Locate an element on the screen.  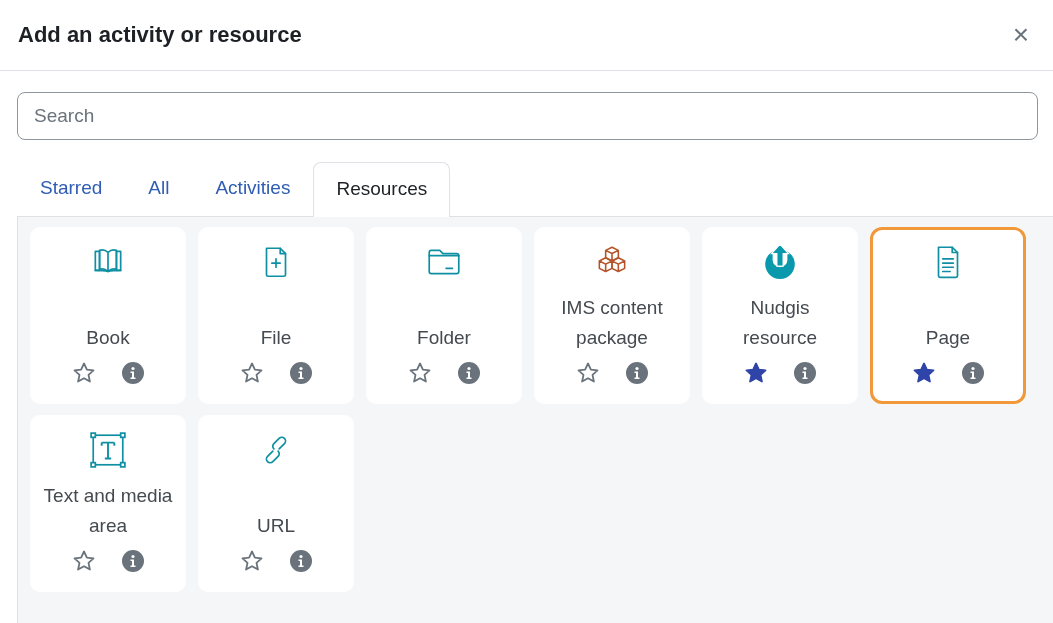
activity-name: Book is located at coordinates (108, 337).